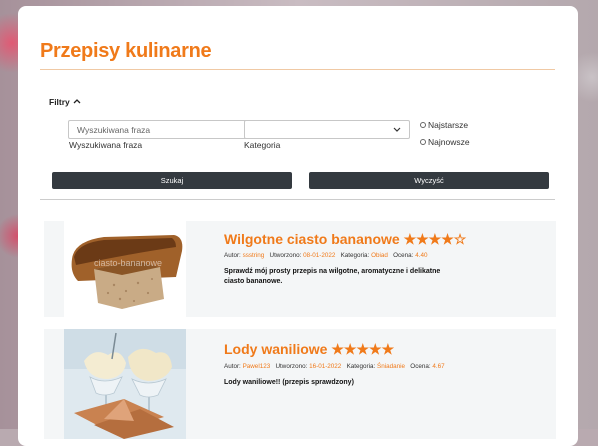  I want to click on rating-value: 4.67, so click(438, 366).